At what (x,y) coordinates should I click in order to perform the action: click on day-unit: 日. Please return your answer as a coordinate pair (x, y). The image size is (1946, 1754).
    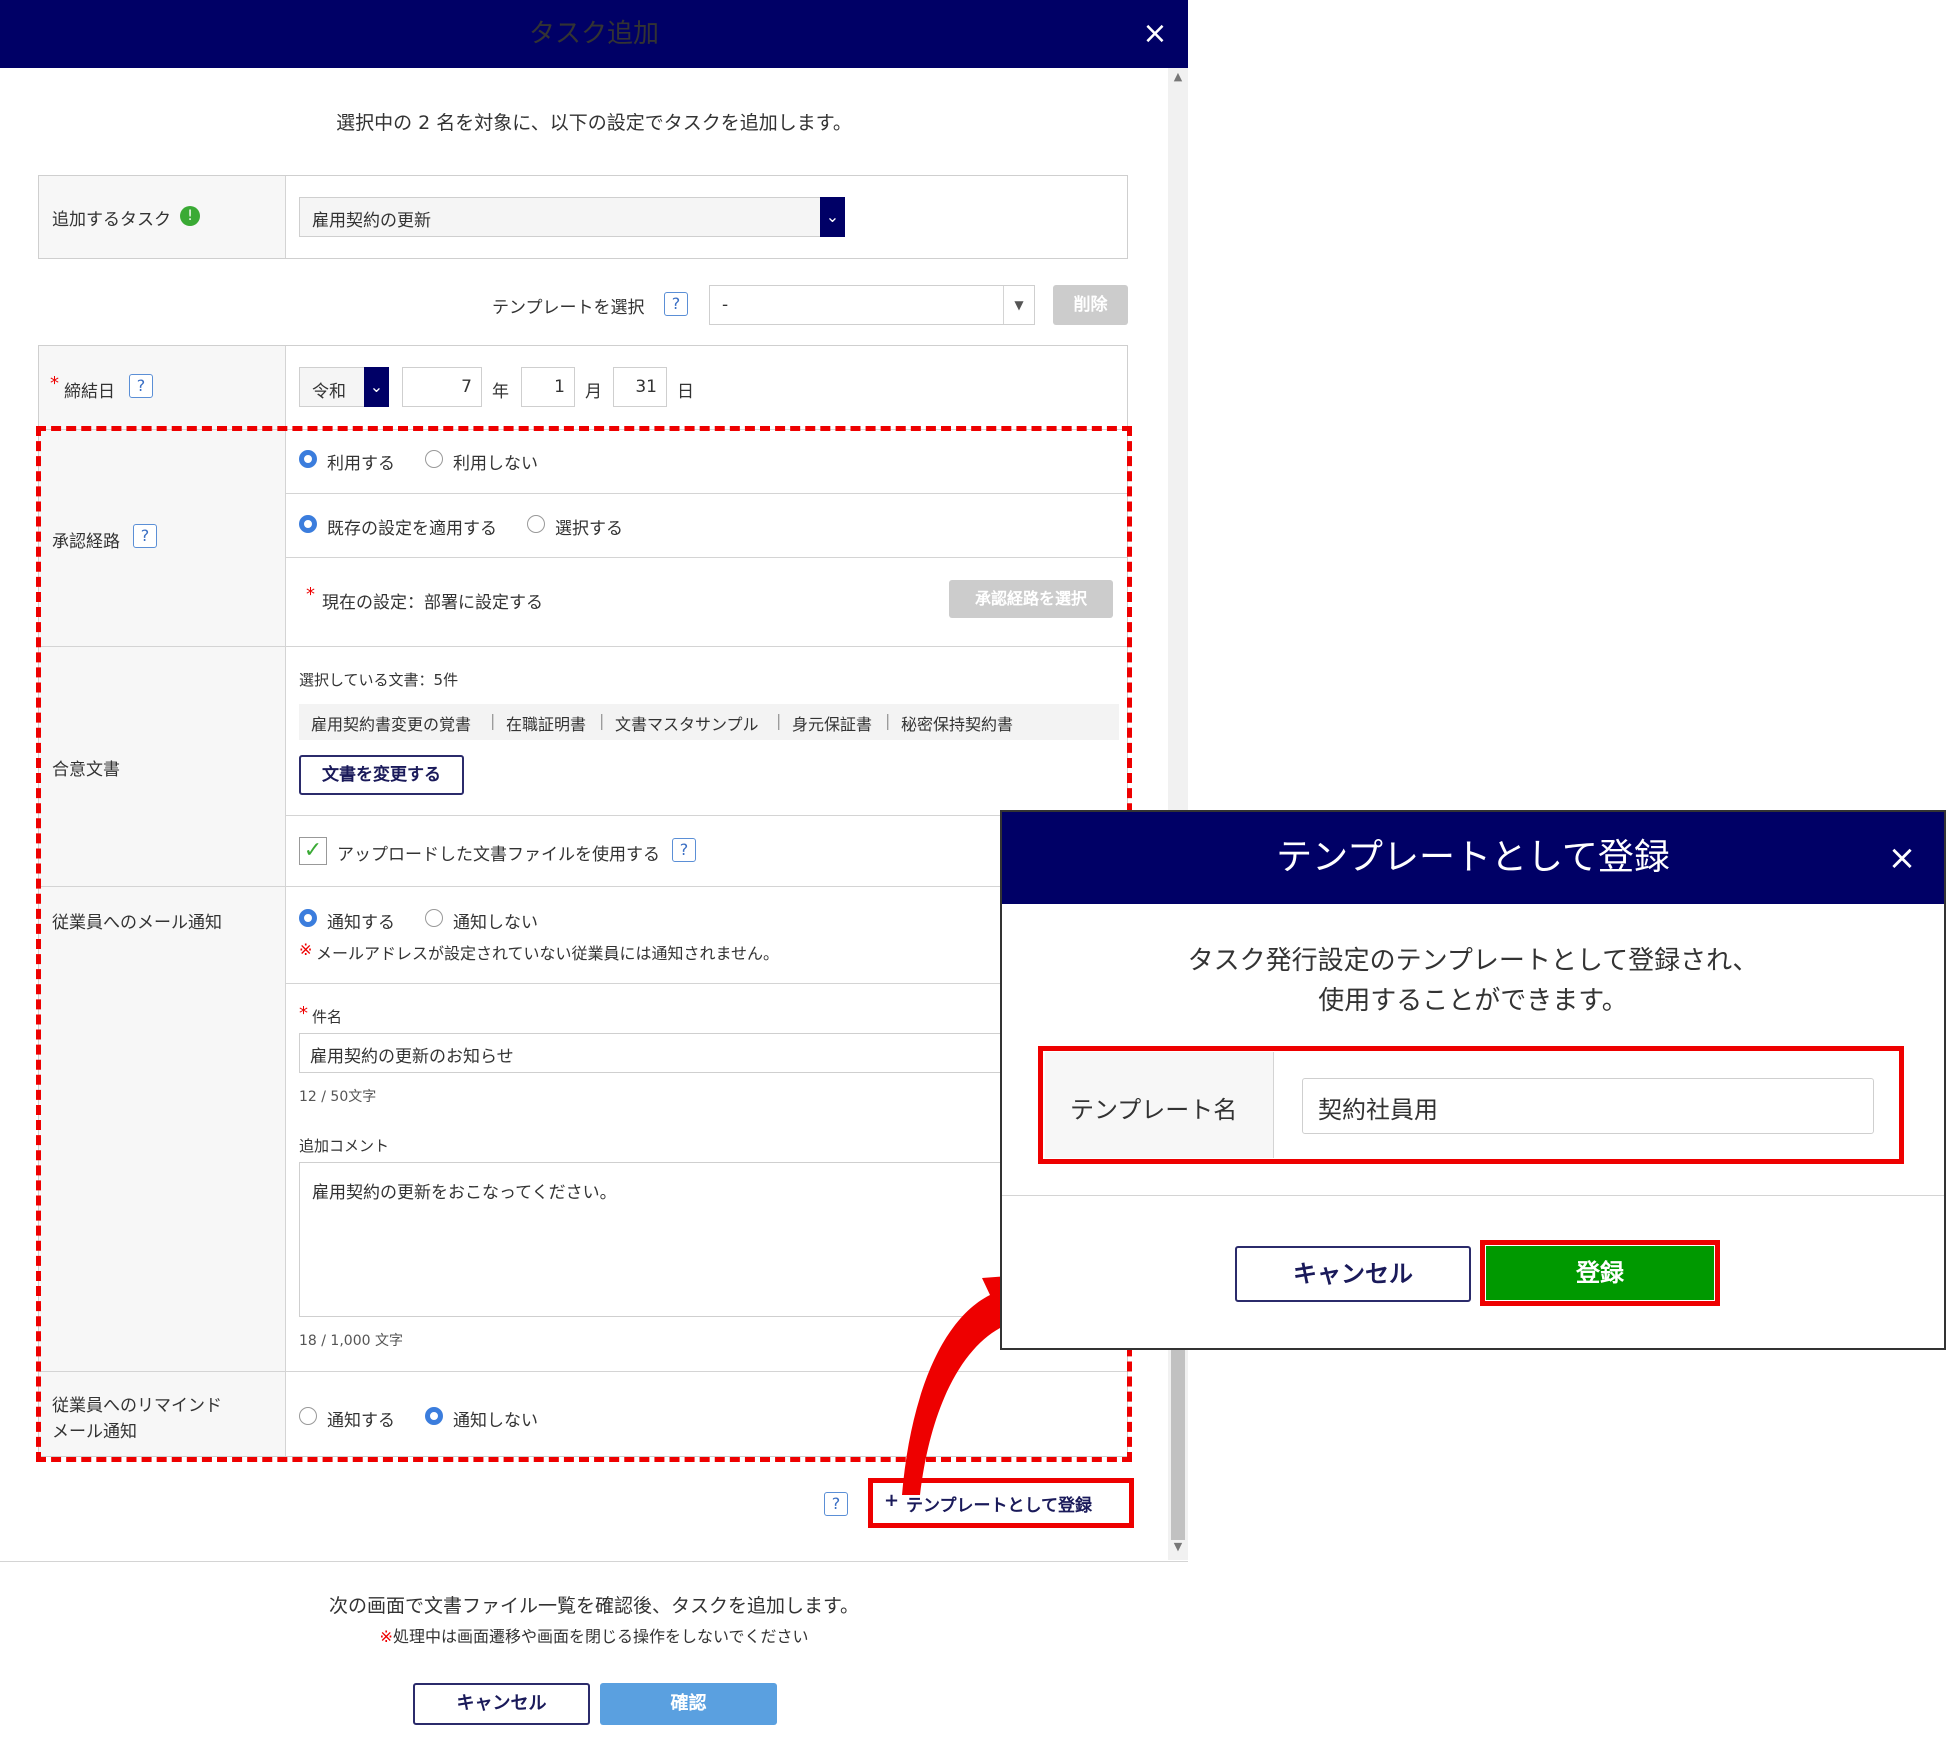
    Looking at the image, I should click on (685, 392).